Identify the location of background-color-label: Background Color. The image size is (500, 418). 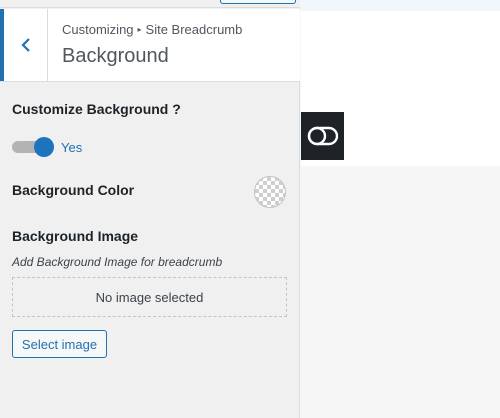
(73, 190).